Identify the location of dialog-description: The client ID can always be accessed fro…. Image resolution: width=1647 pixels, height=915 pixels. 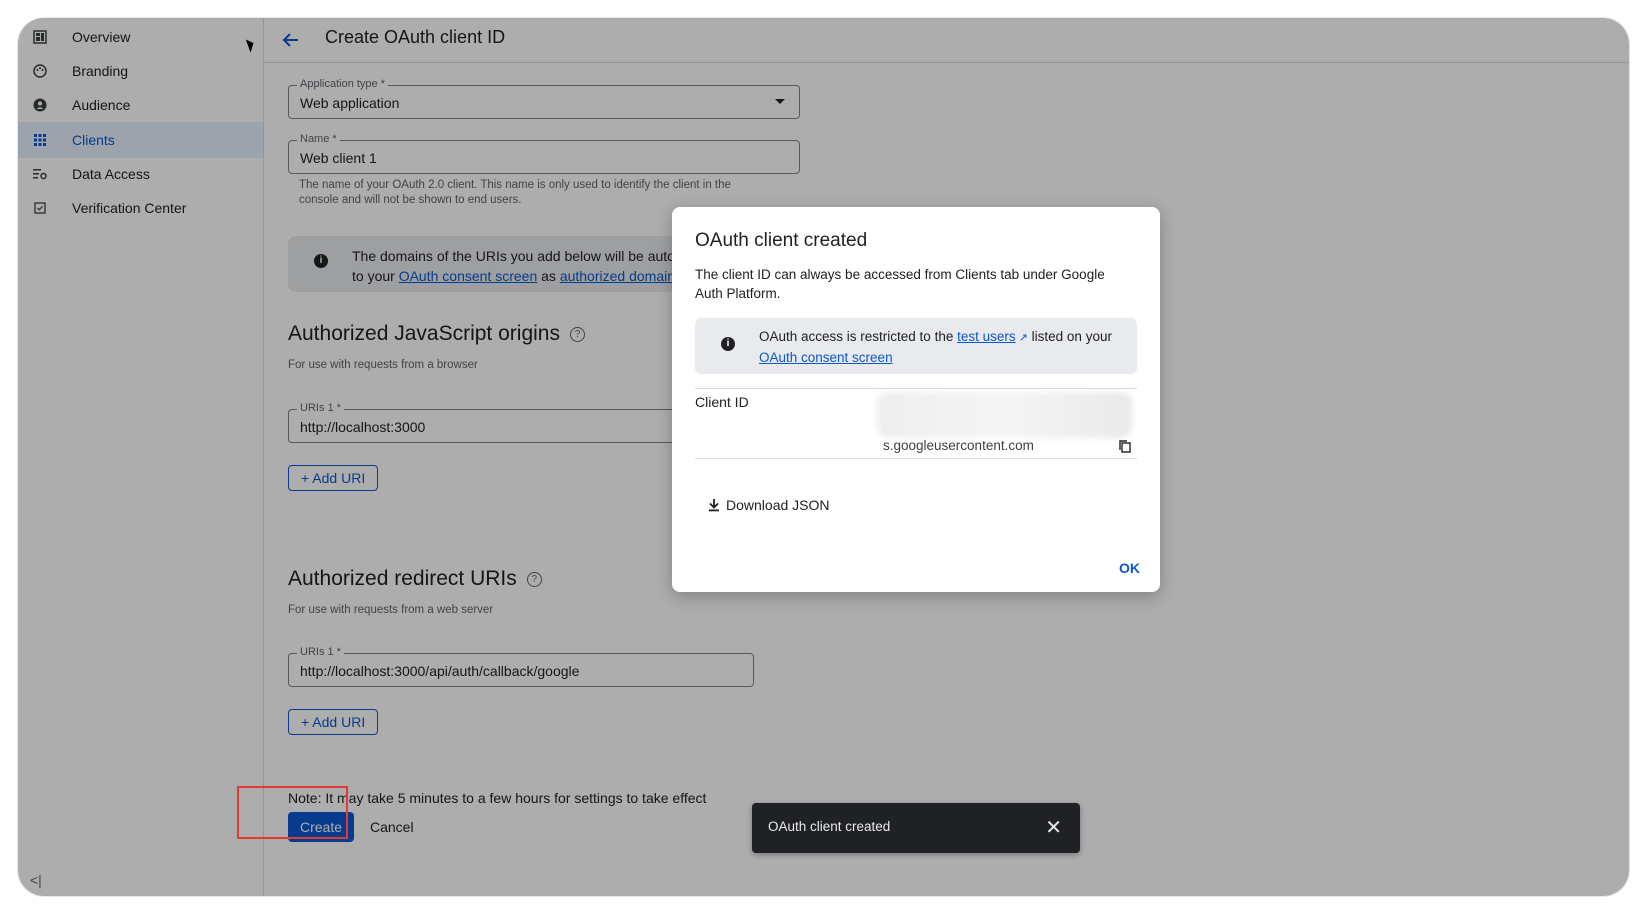
(900, 284).